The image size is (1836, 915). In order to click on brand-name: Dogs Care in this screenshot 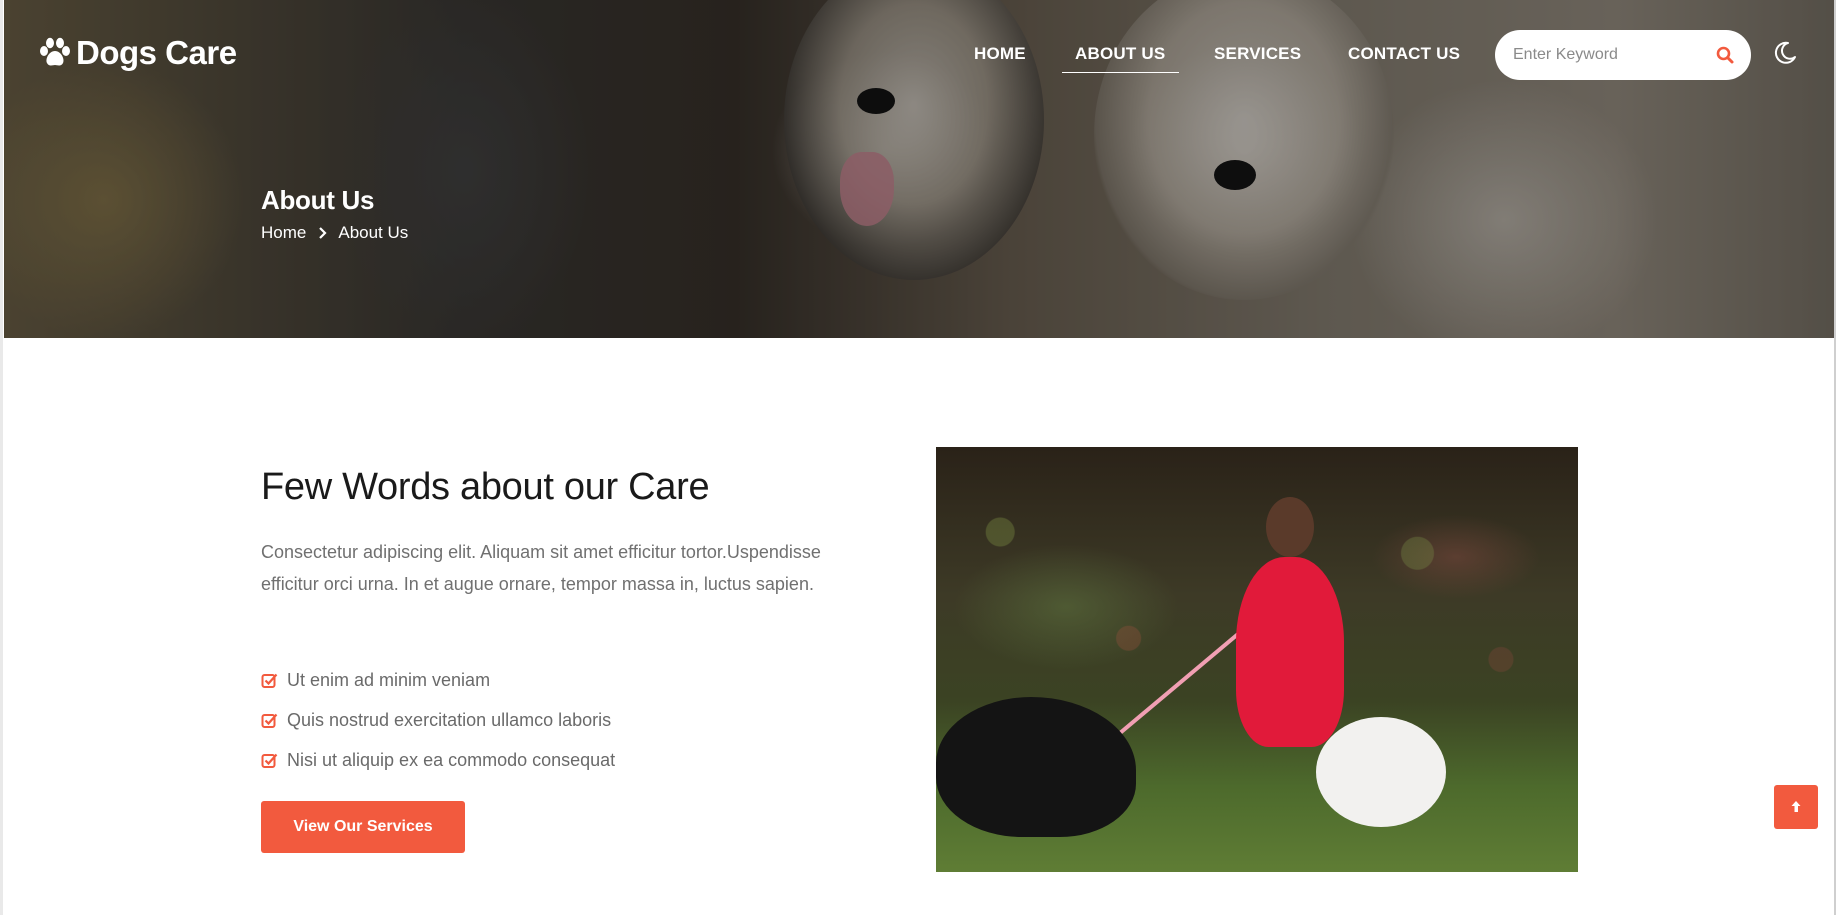, I will do `click(156, 52)`.